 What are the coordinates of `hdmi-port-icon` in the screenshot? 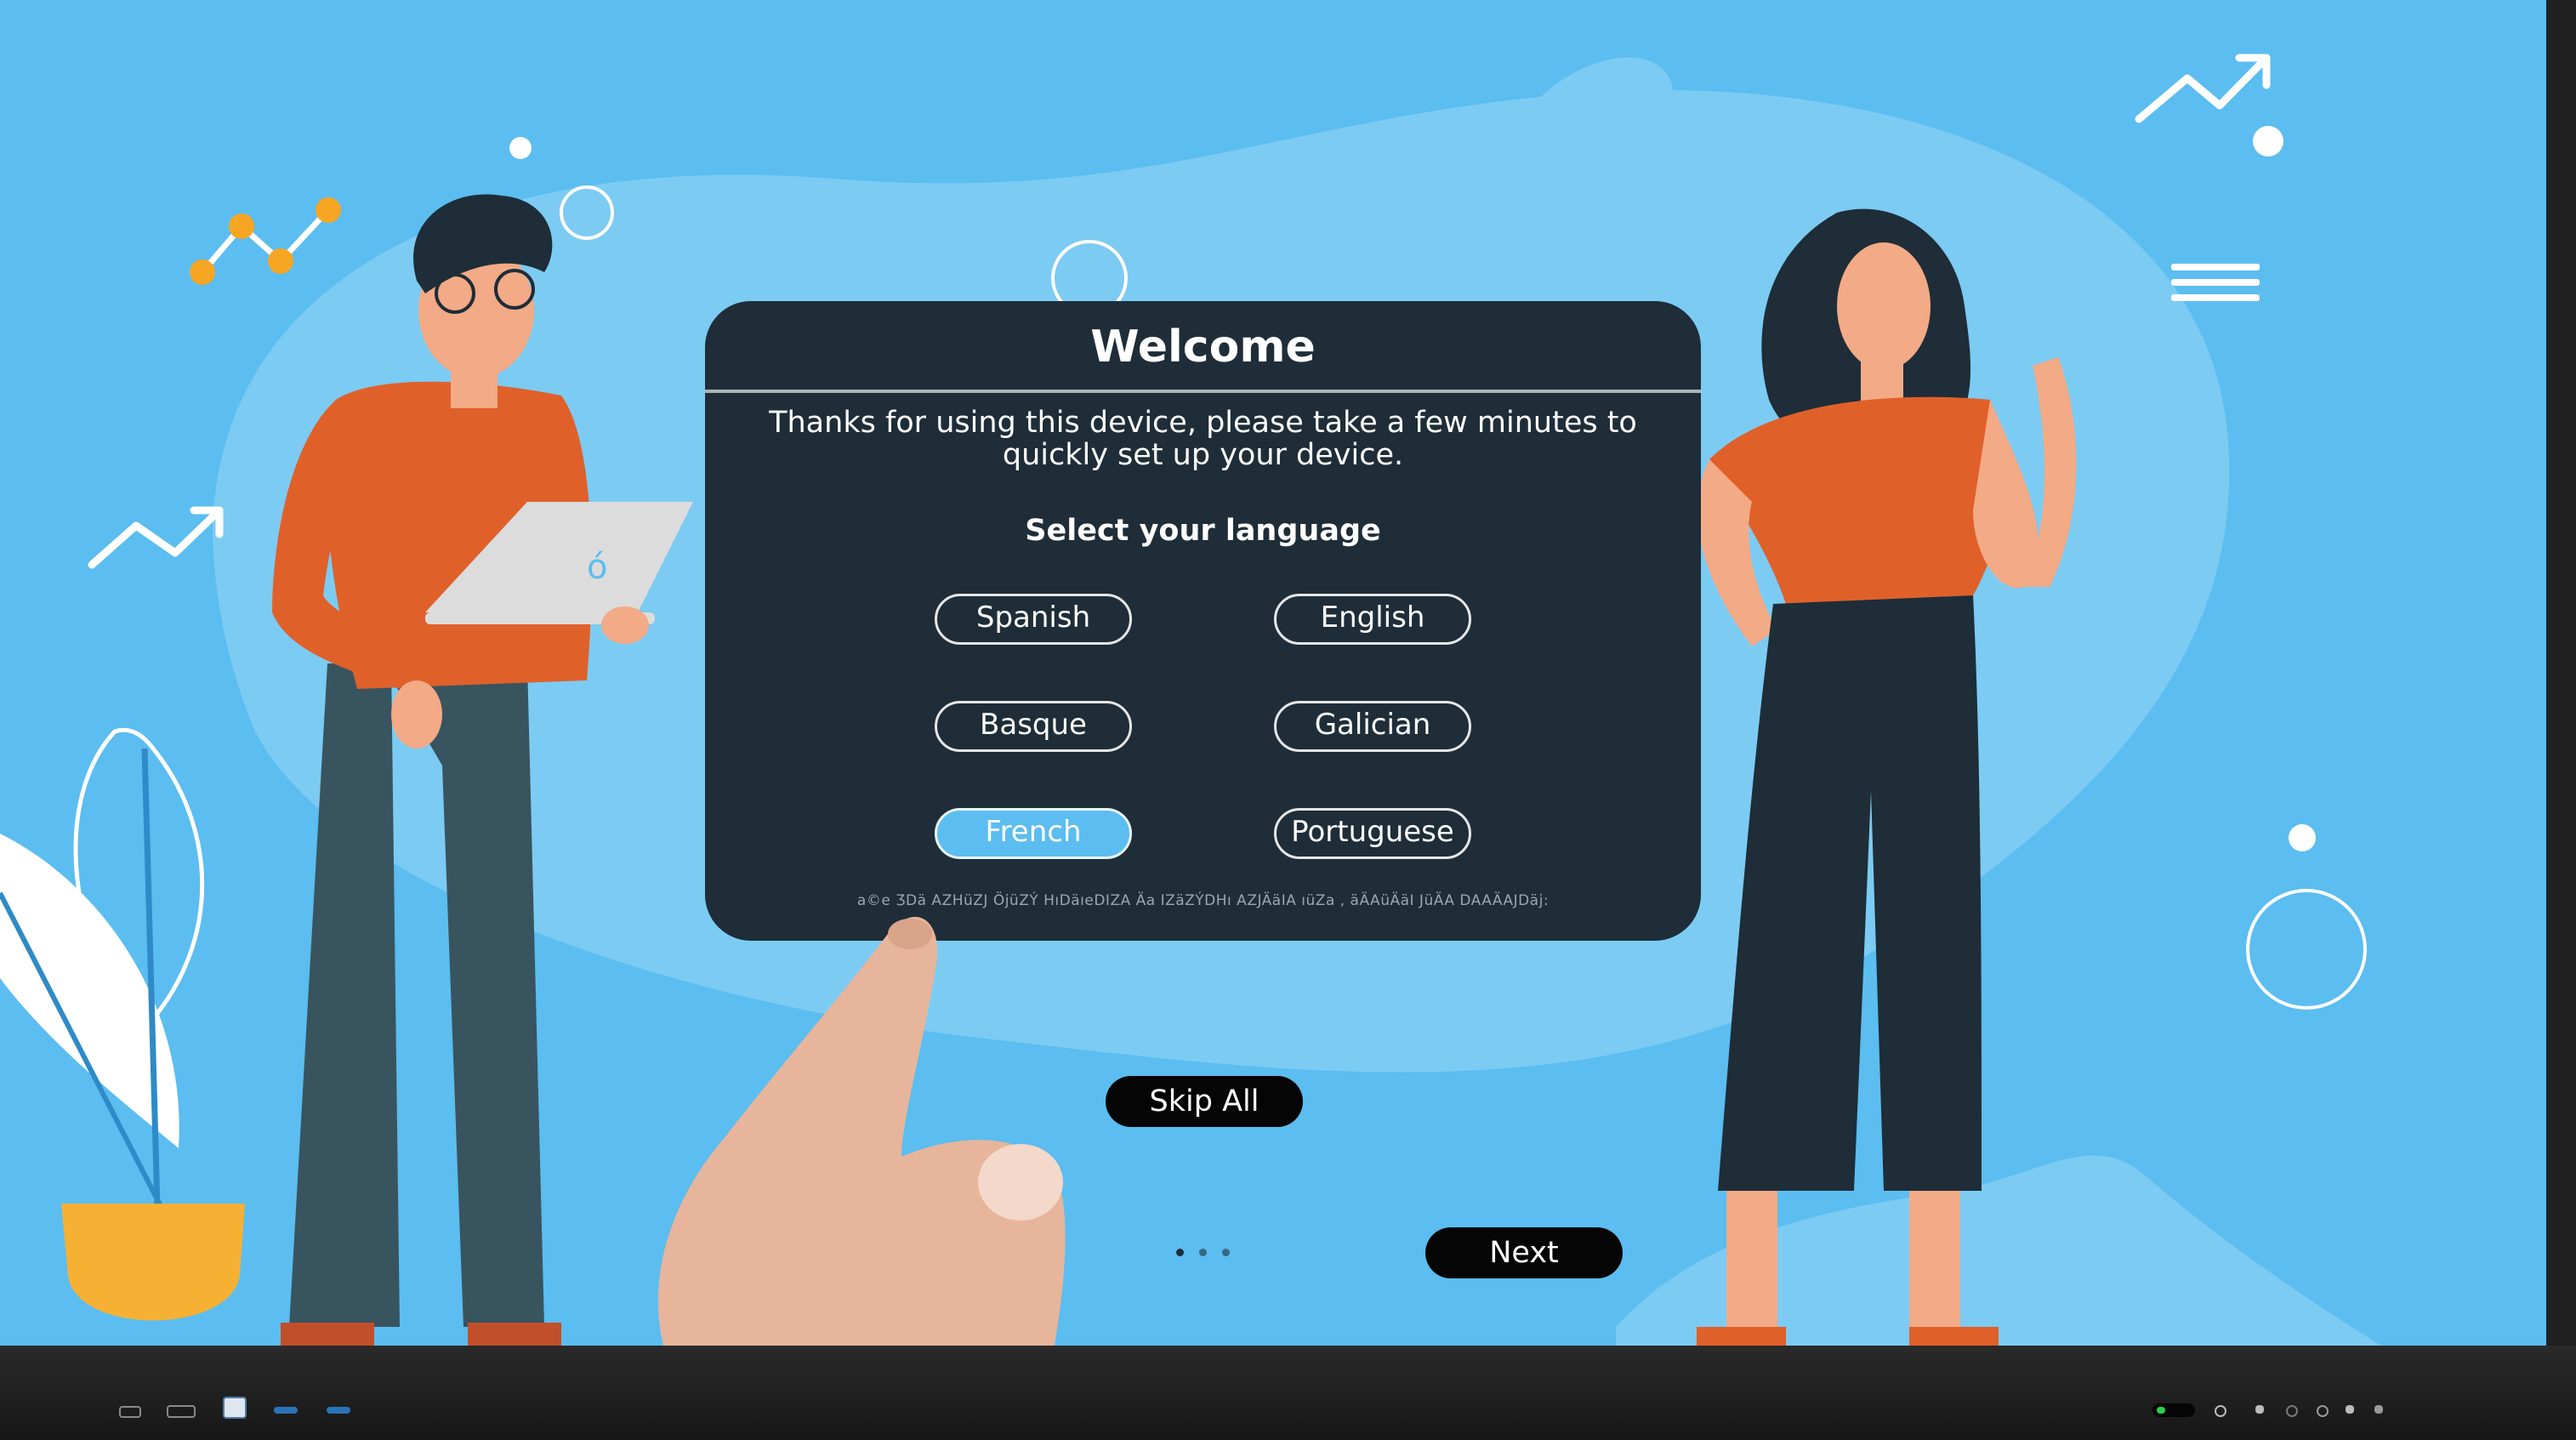 It's located at (181, 1411).